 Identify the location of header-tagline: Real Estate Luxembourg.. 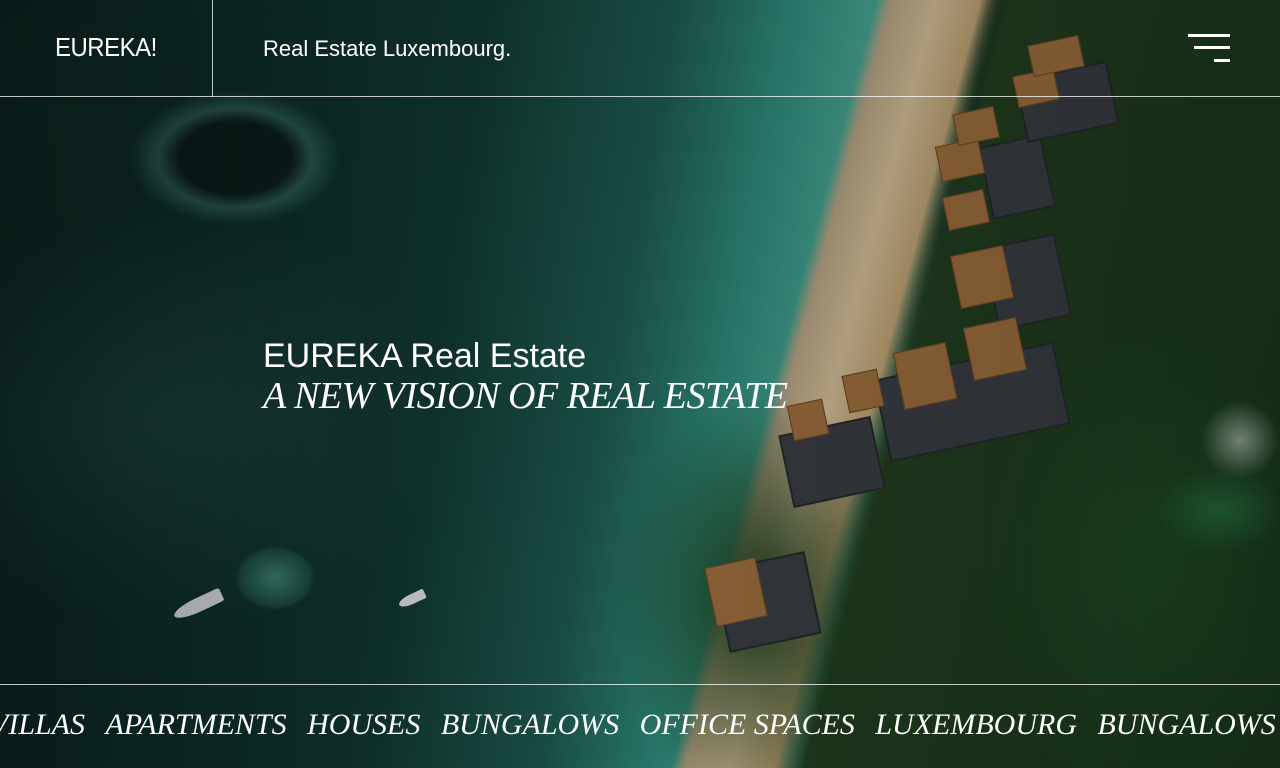
(387, 48).